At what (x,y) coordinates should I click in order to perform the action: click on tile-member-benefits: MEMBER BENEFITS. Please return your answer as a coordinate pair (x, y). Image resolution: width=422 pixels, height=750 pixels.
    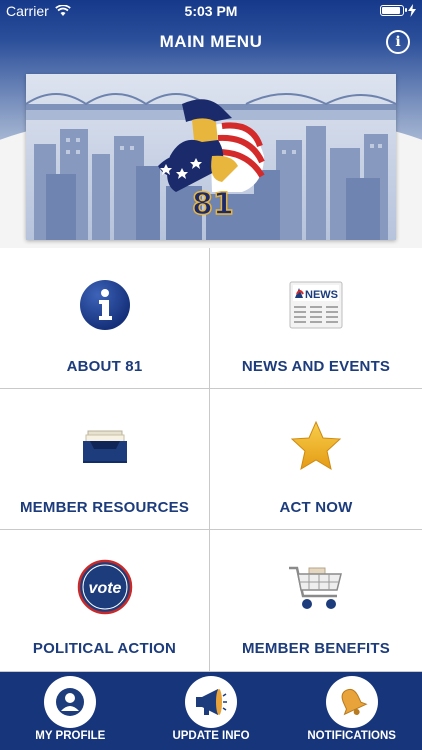
    Looking at the image, I should click on (316, 601).